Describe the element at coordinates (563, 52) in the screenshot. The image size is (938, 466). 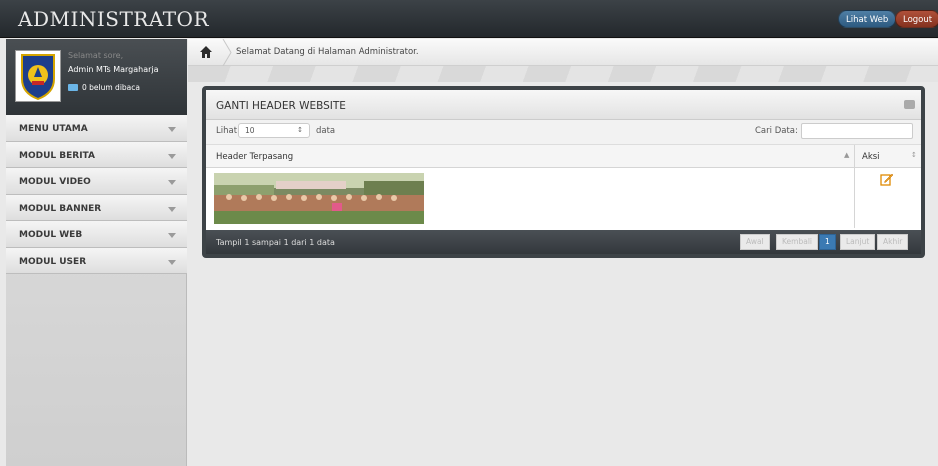
I see `breadcrumb: Selamat Datang di Halaman Administrator.` at that location.